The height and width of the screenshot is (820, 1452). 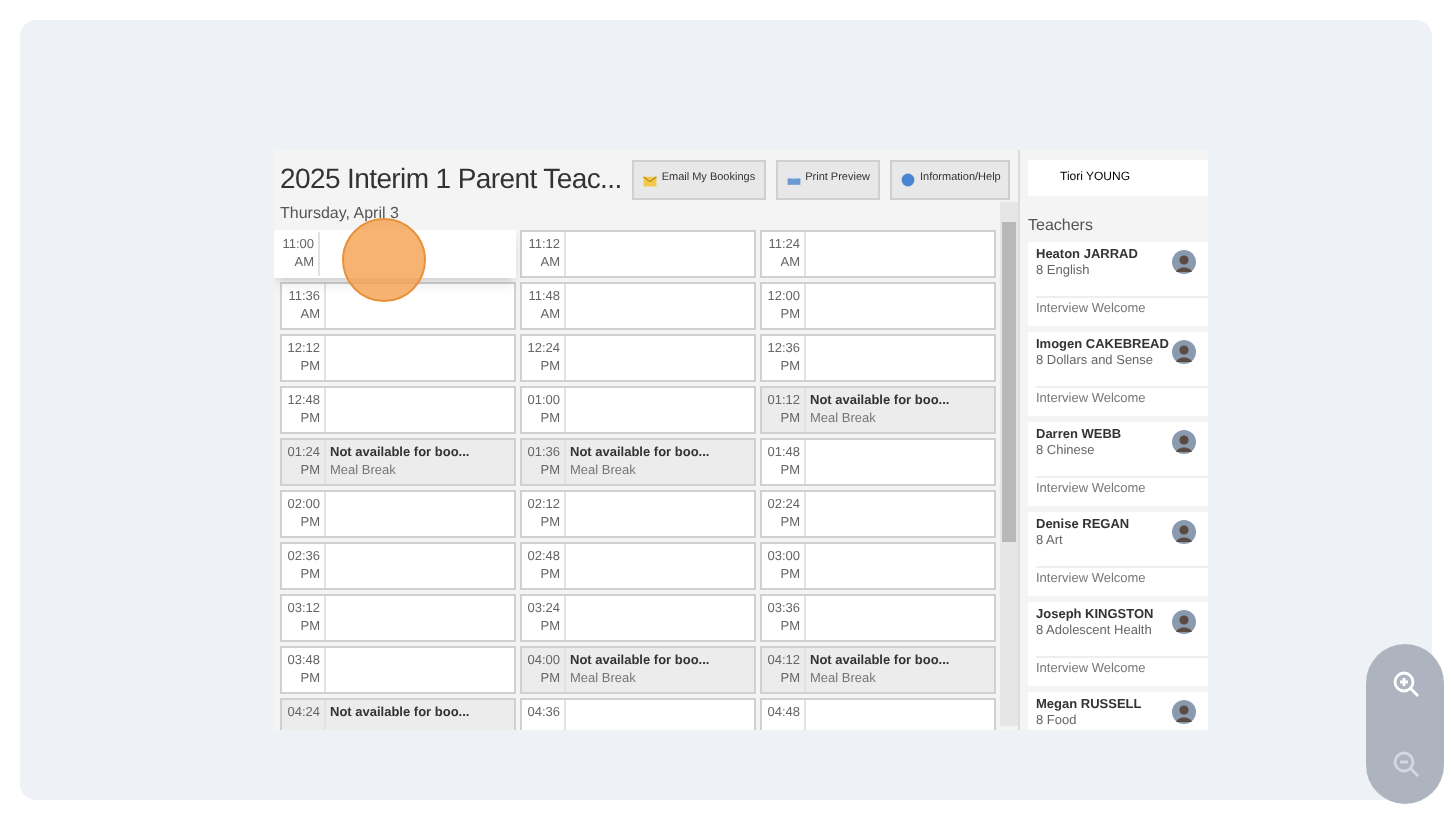 What do you see at coordinates (340, 214) in the screenshot?
I see `date-label: Thursday, April 3` at bounding box center [340, 214].